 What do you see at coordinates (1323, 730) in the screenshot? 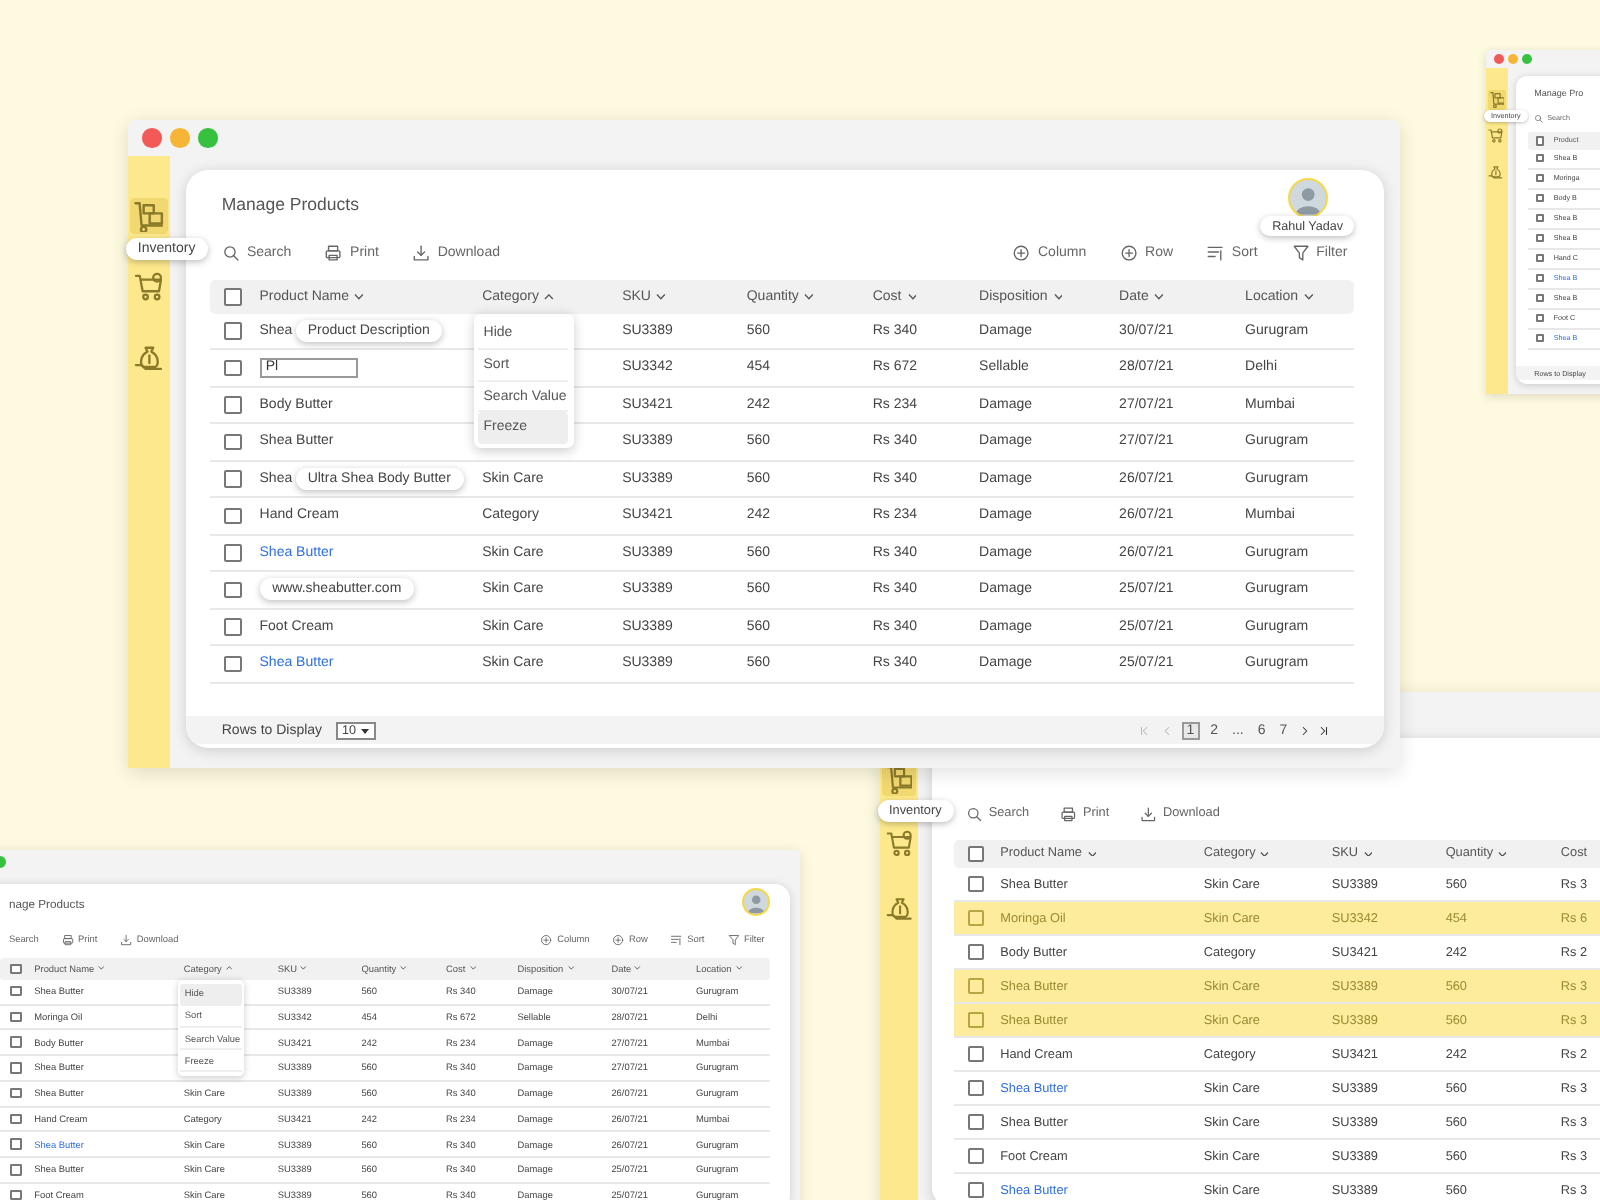
I see `last-page-icon` at bounding box center [1323, 730].